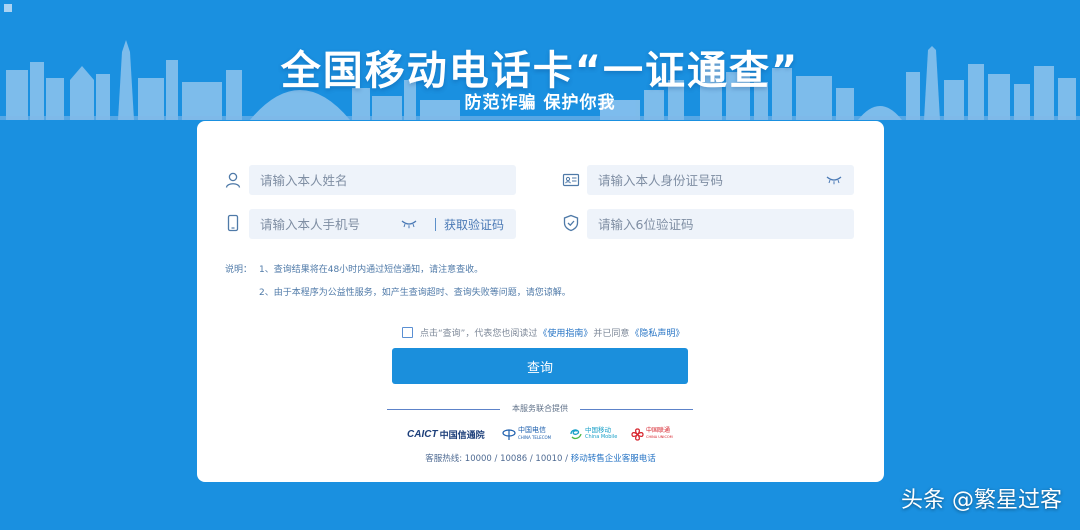 This screenshot has height=530, width=1080. I want to click on divider-line, so click(636, 409).